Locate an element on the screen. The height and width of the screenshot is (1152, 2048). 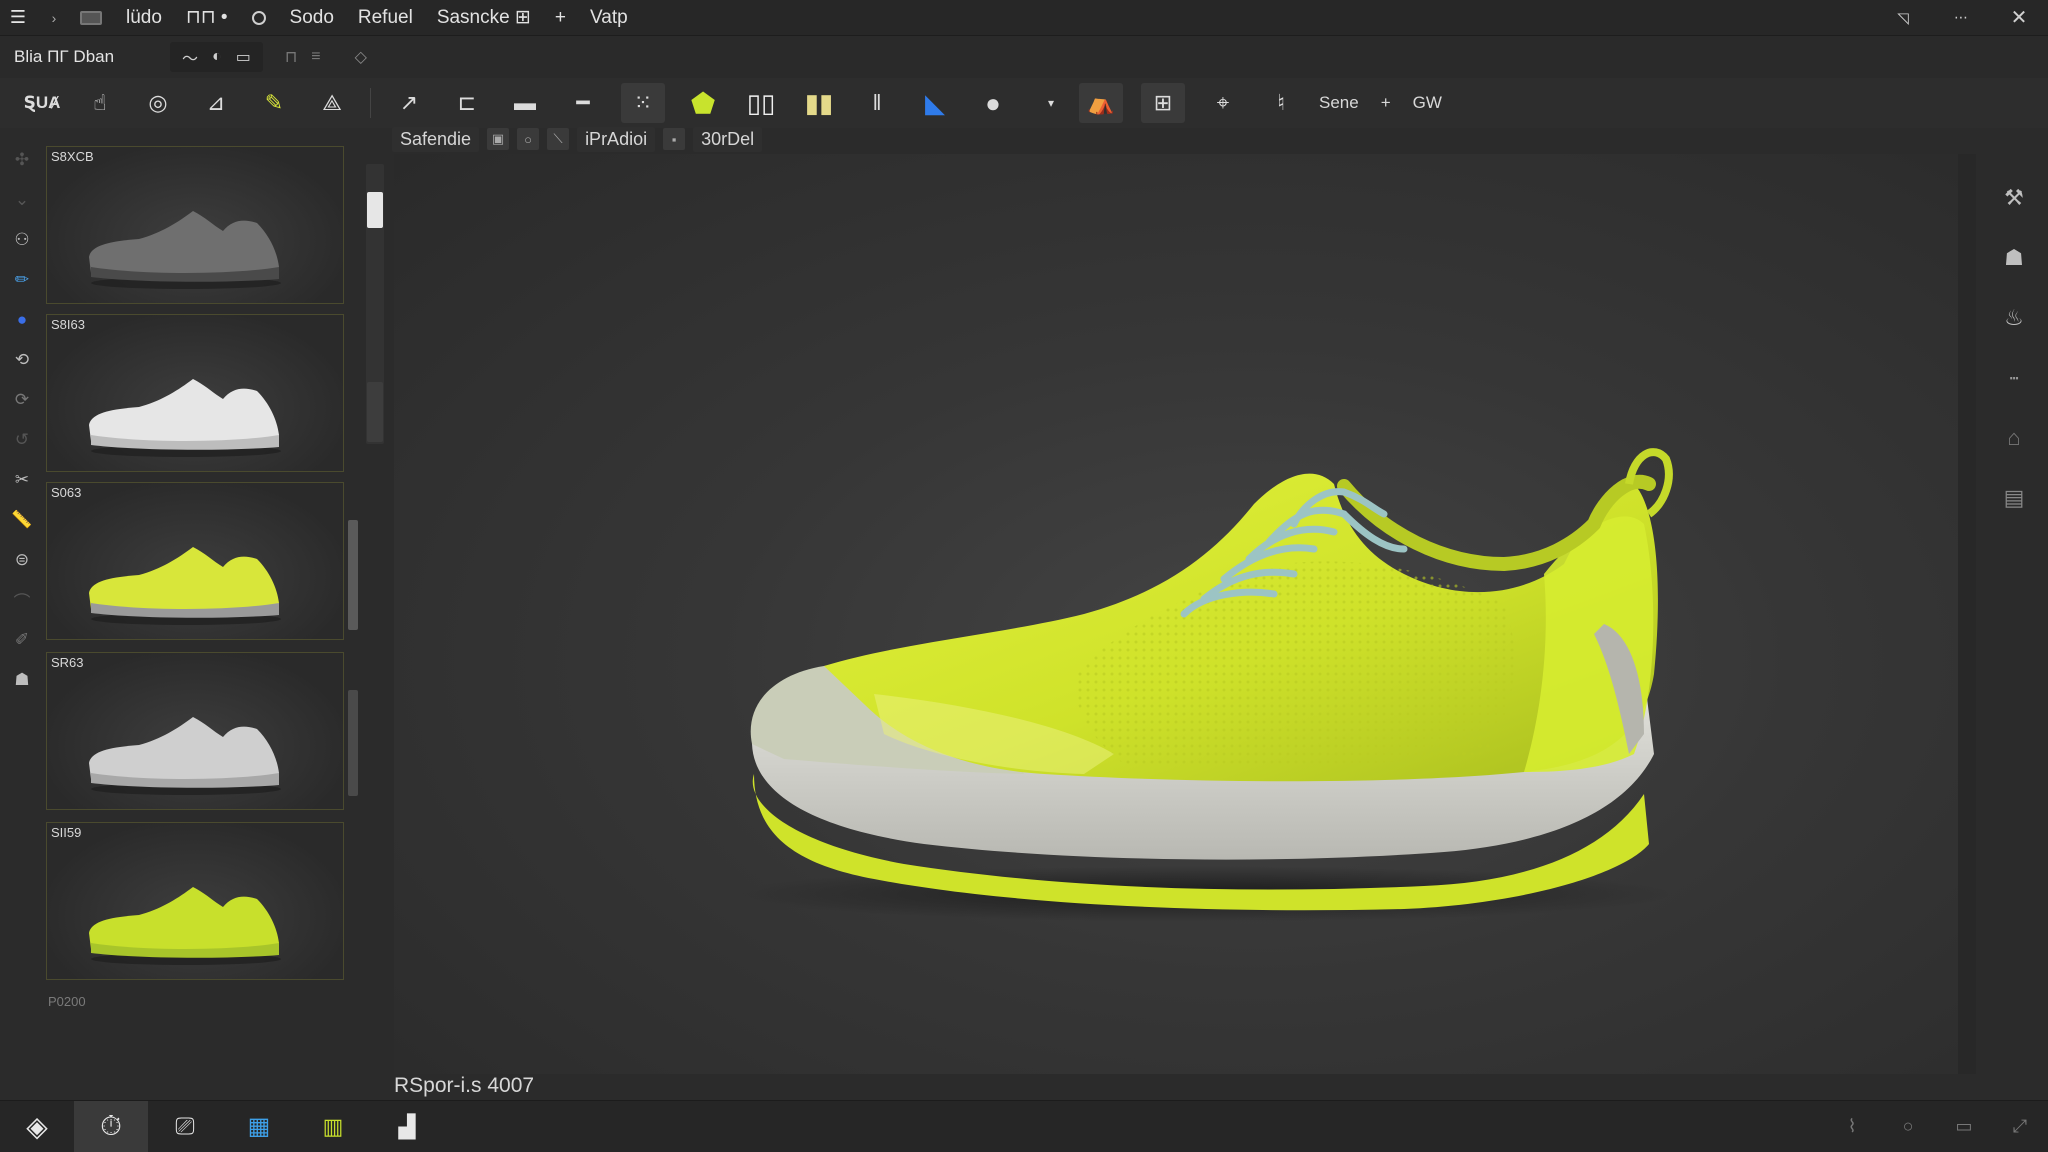
screen-icon: ▭ is located at coordinates (243, 57).